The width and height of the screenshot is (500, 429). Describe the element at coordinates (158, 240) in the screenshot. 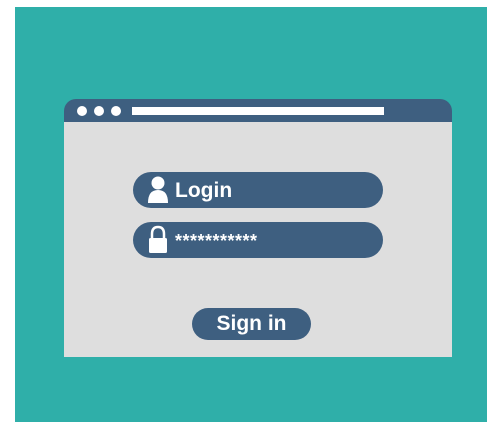

I see `lock-icon` at that location.